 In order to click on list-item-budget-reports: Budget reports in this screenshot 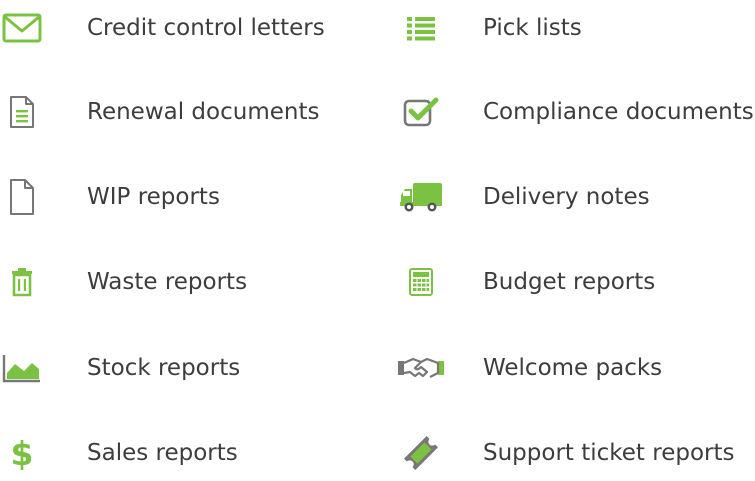, I will do `click(577, 282)`.